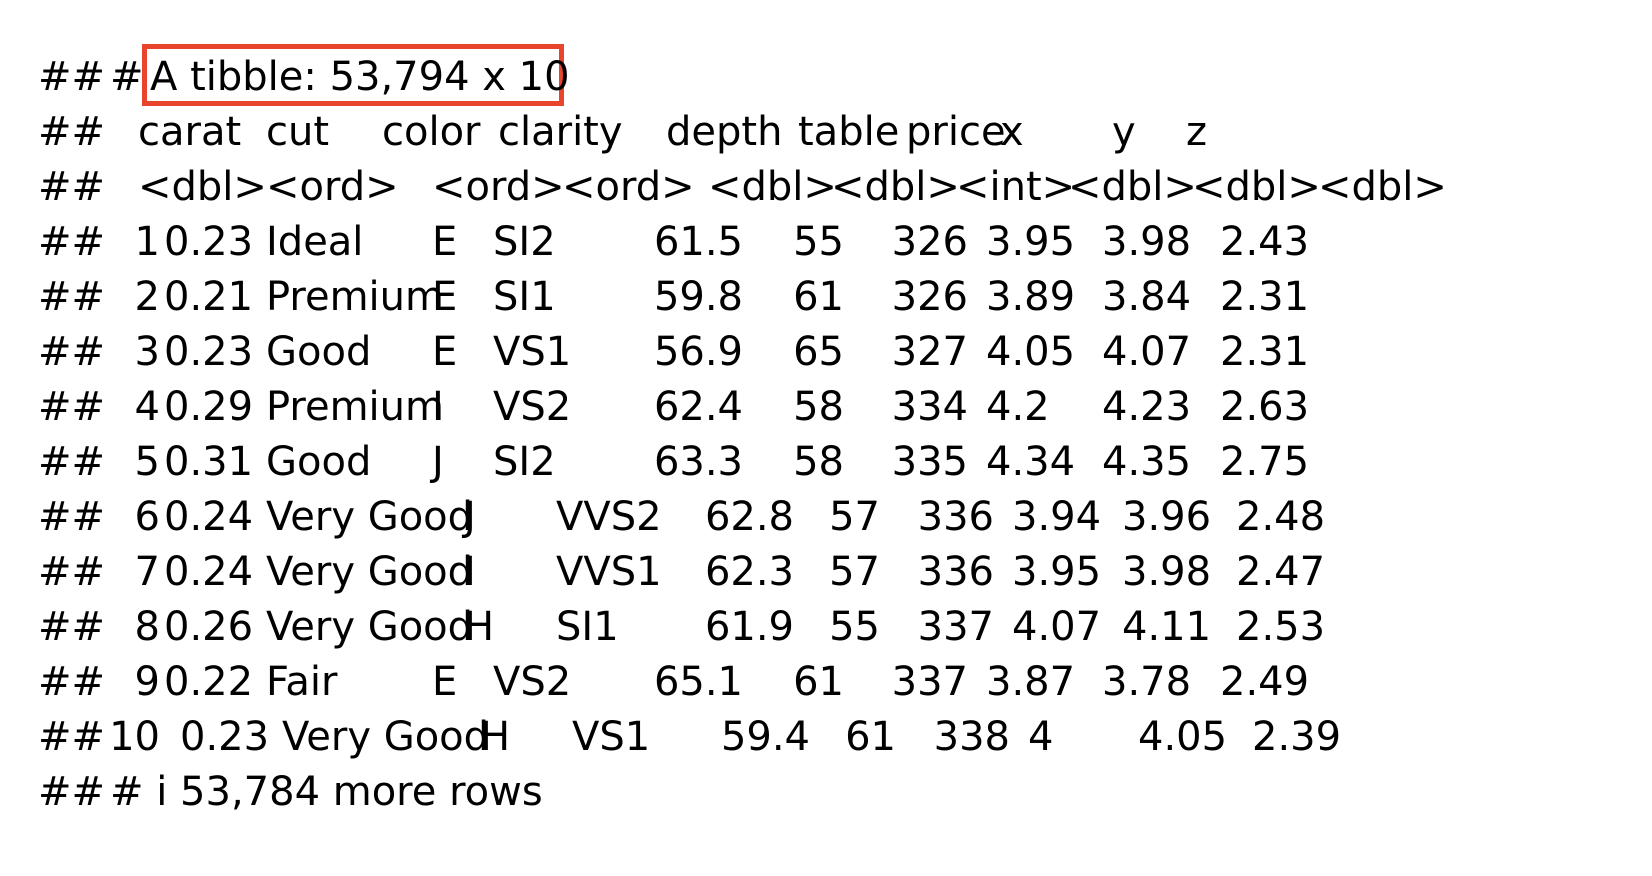 This screenshot has height=876, width=1652. What do you see at coordinates (209, 462) in the screenshot?
I see `cell-carat: 0.31` at bounding box center [209, 462].